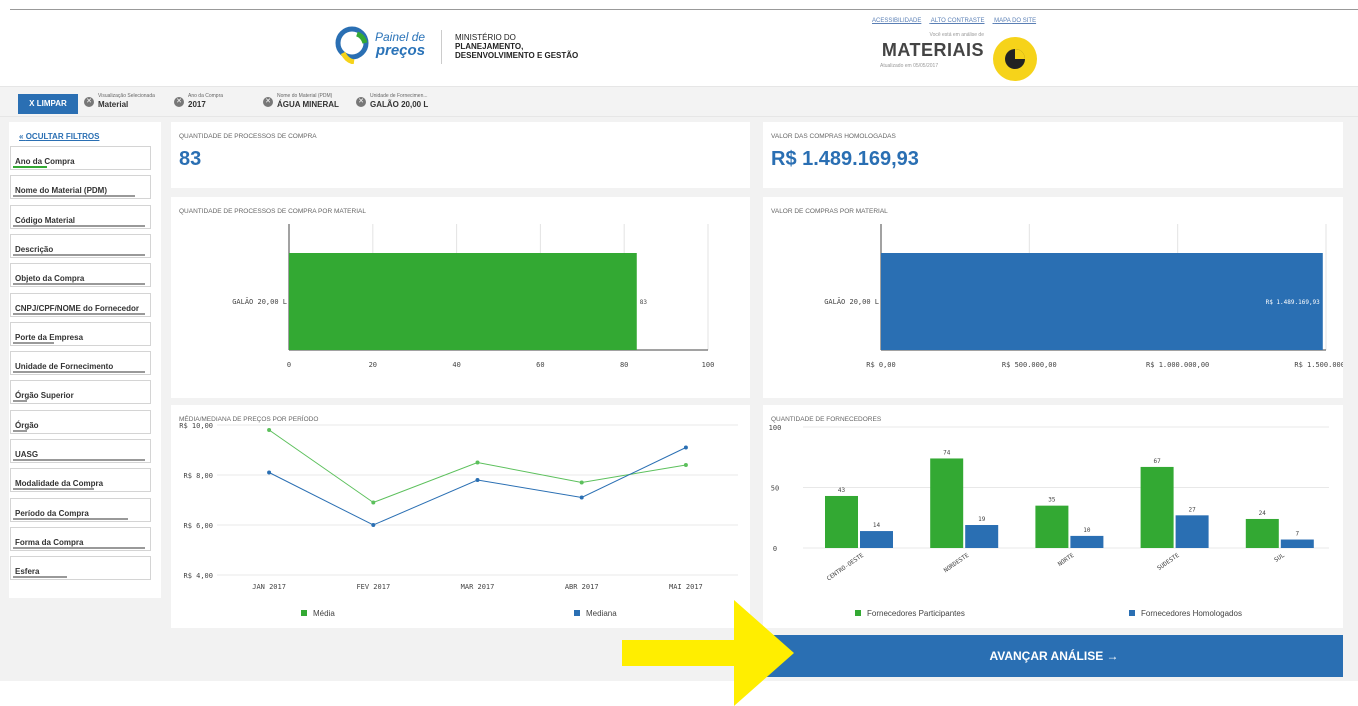 Image resolution: width=1358 pixels, height=706 pixels. What do you see at coordinates (27, 454) in the screenshot?
I see `filter-item-label: UASG` at bounding box center [27, 454].